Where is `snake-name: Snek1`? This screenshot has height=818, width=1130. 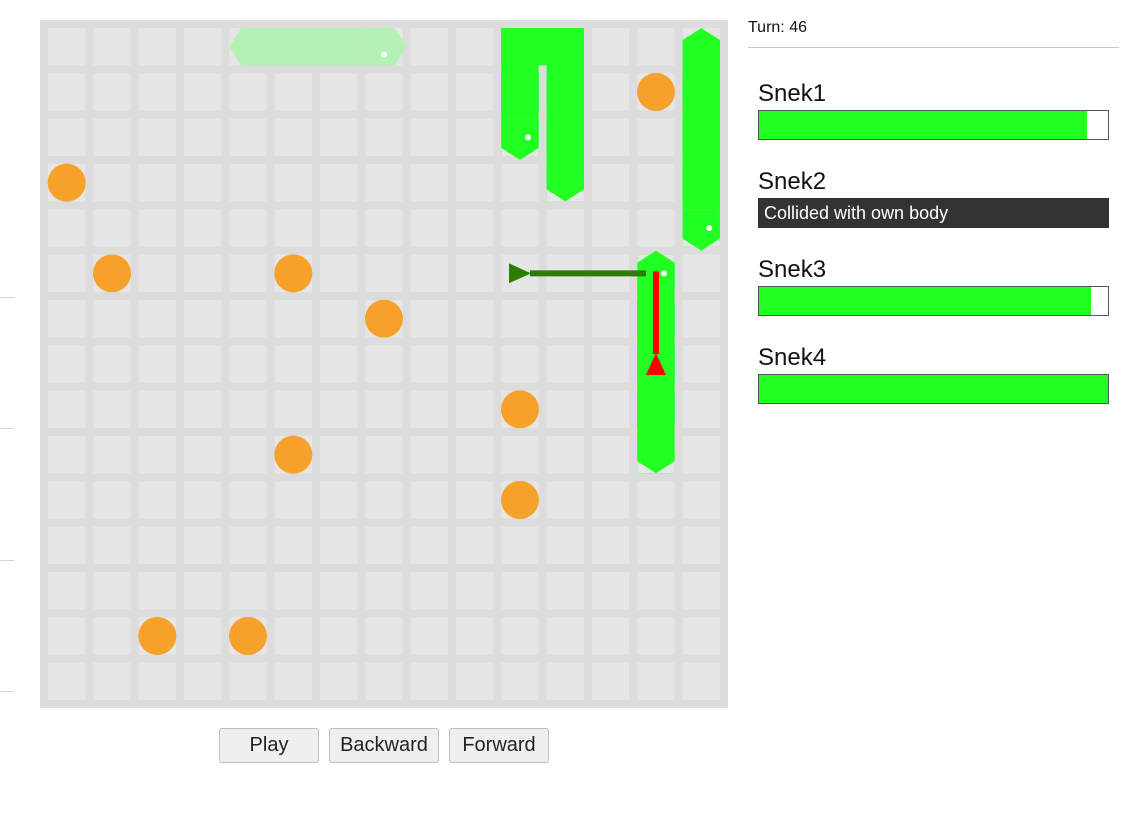 snake-name: Snek1 is located at coordinates (792, 93).